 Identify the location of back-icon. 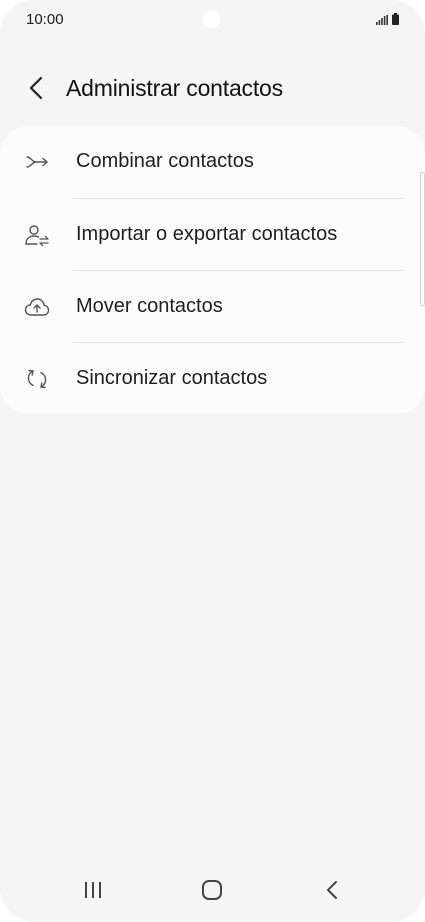
(332, 892).